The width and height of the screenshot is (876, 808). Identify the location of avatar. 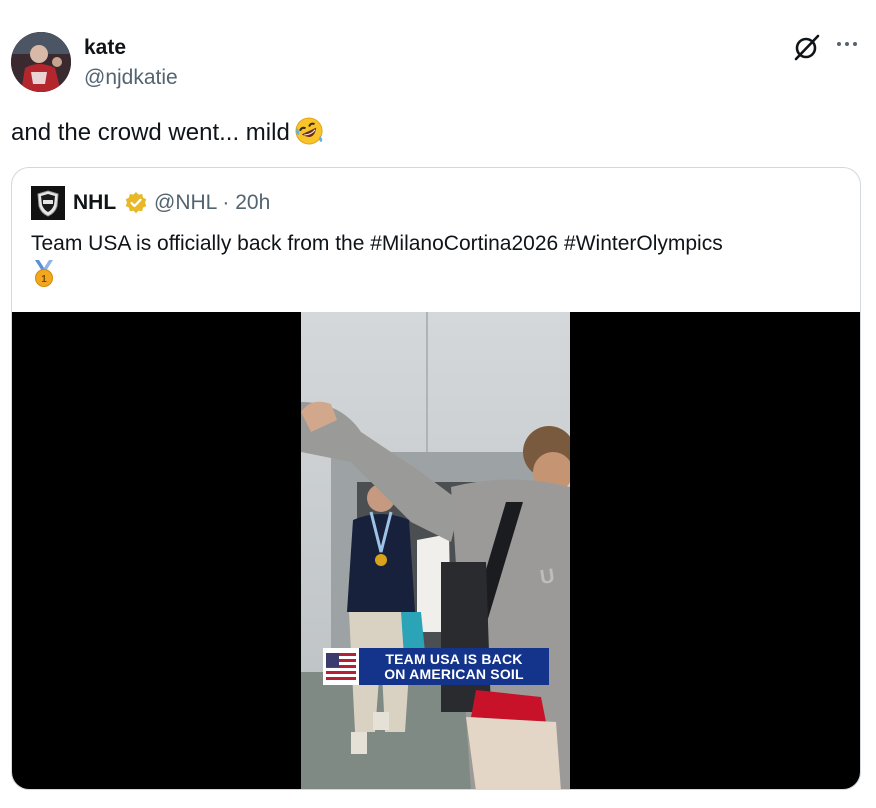
(41, 62).